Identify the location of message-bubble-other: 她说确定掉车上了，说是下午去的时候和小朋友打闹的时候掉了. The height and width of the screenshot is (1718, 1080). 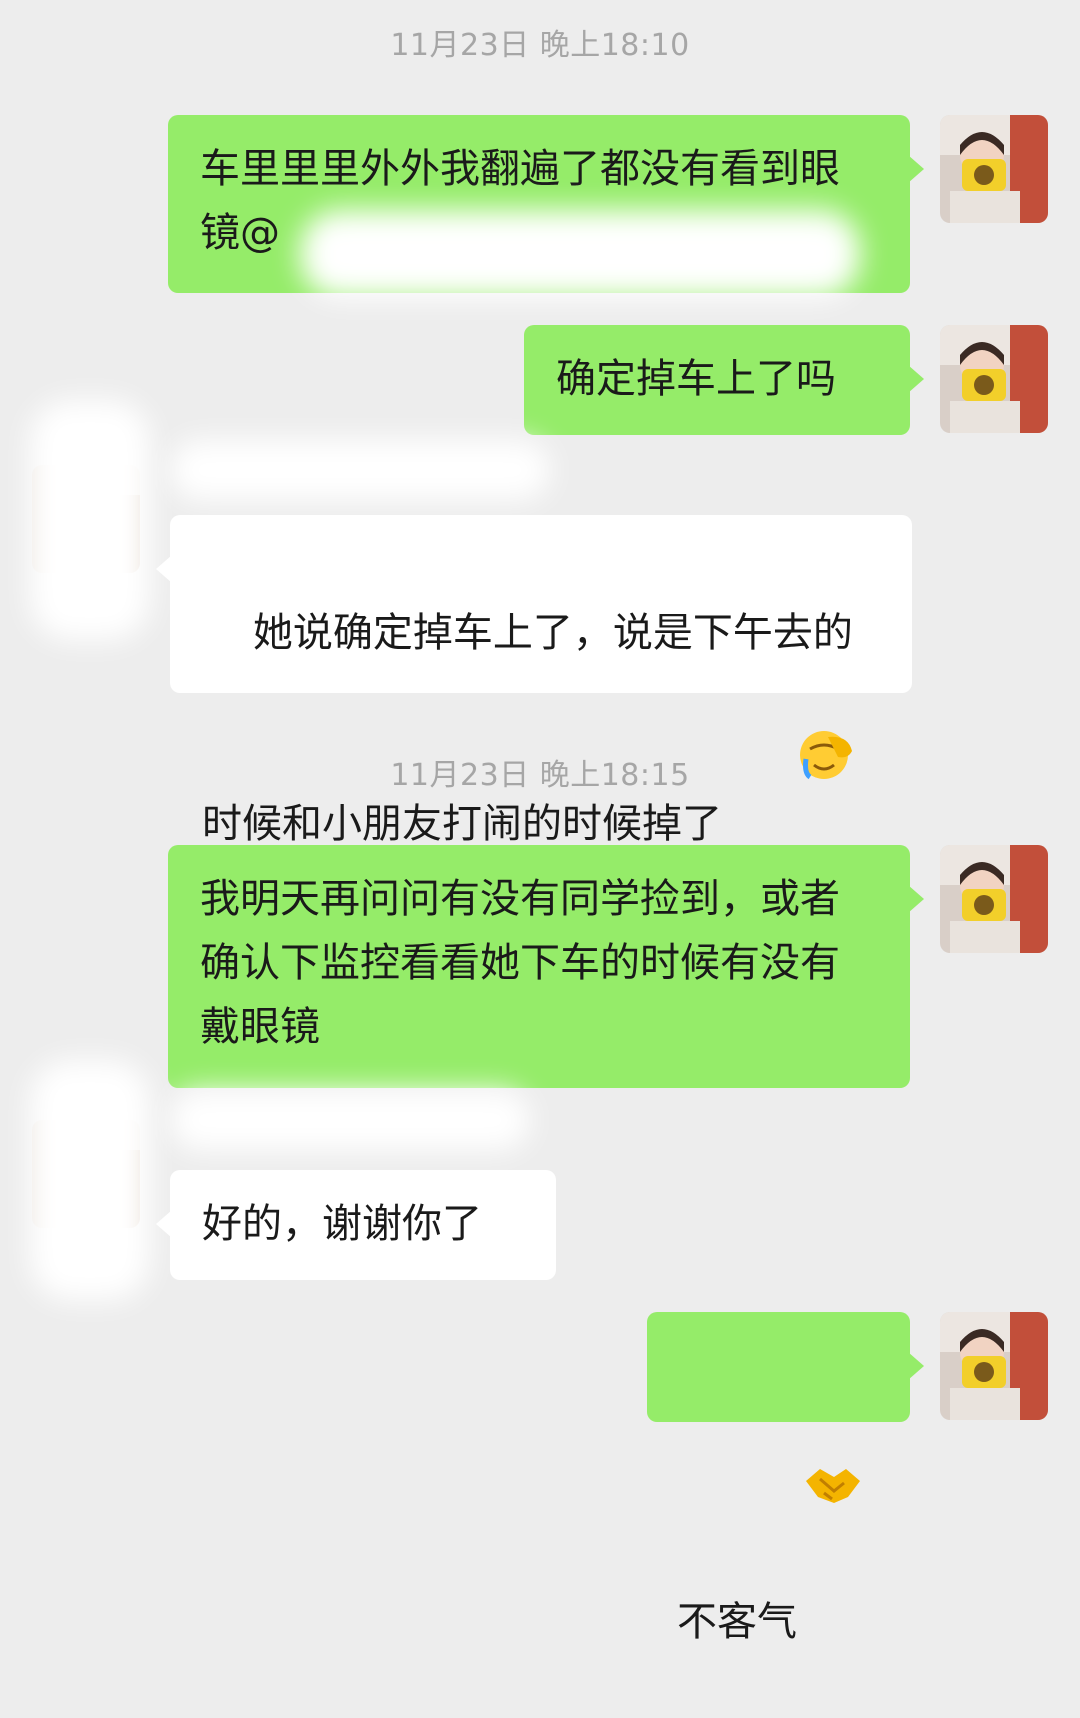
(534, 681).